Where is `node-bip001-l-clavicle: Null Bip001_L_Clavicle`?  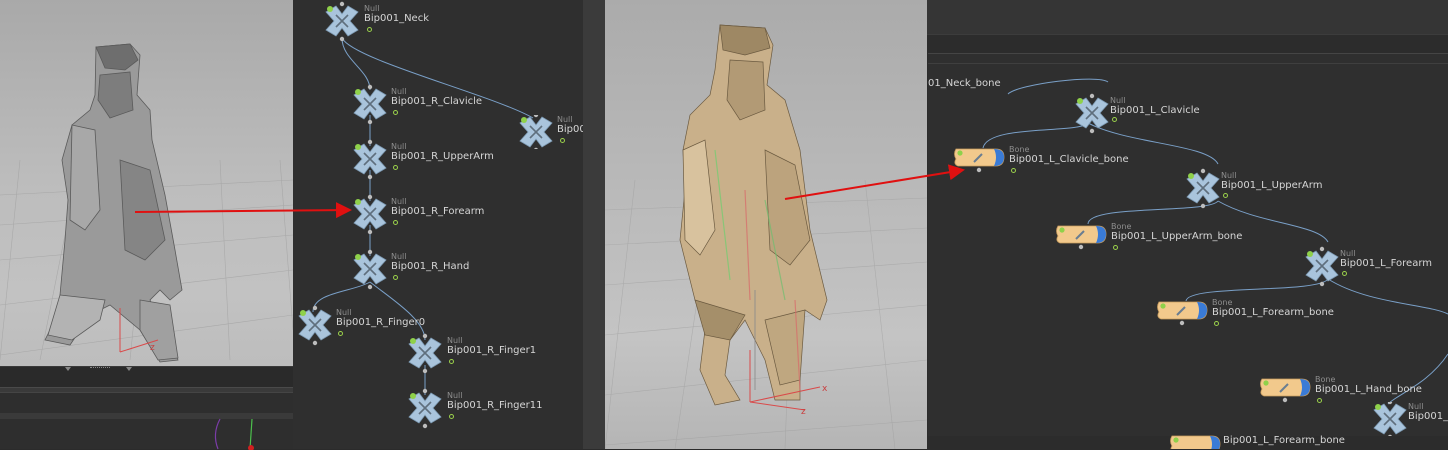 node-bip001-l-clavicle: Null Bip001_L_Clavicle is located at coordinates (1142, 113).